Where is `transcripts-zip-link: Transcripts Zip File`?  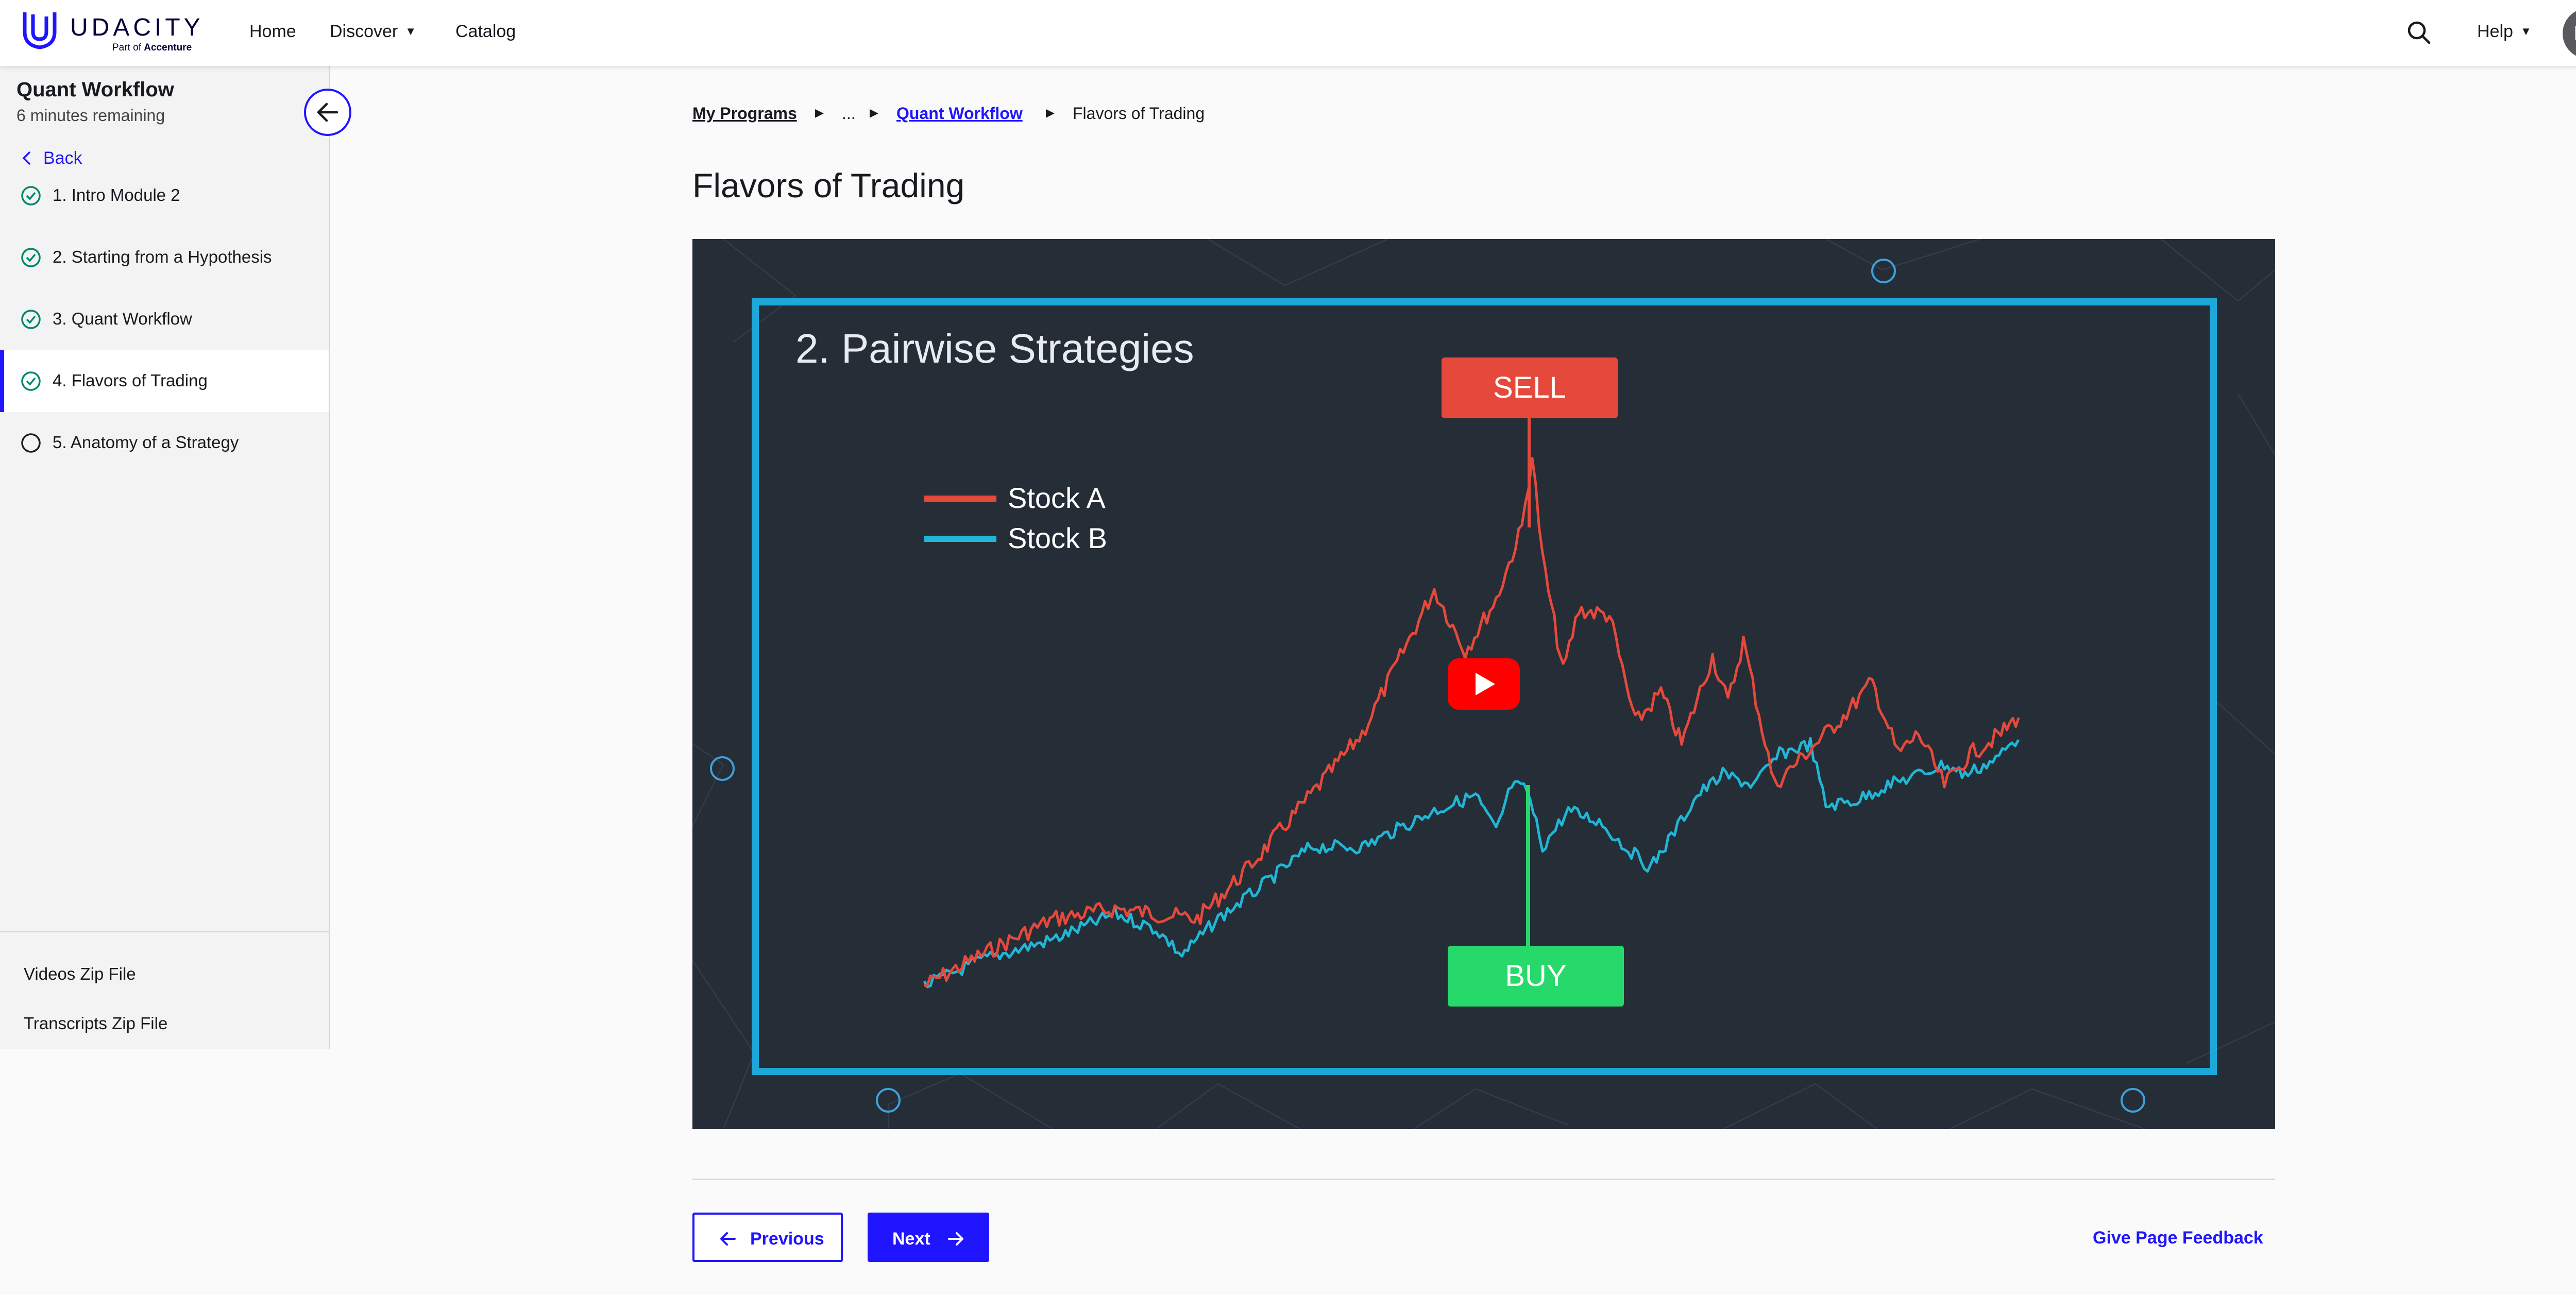
transcripts-zip-link: Transcripts Zip File is located at coordinates (95, 1023).